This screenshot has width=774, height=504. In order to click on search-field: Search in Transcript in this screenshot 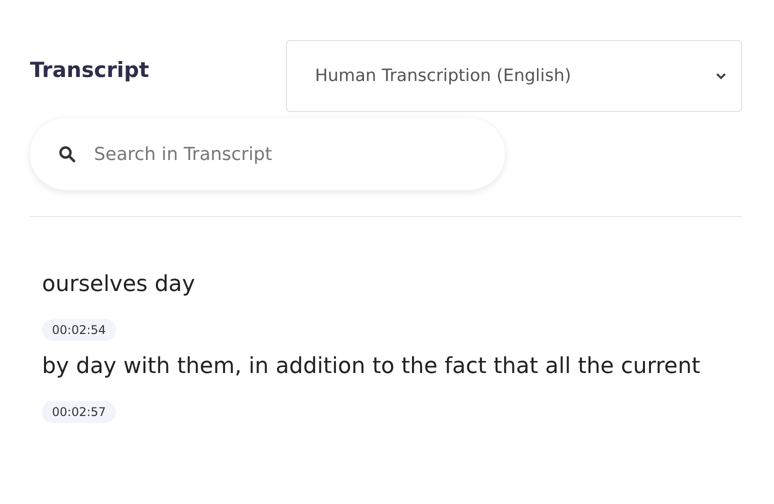, I will do `click(267, 154)`.